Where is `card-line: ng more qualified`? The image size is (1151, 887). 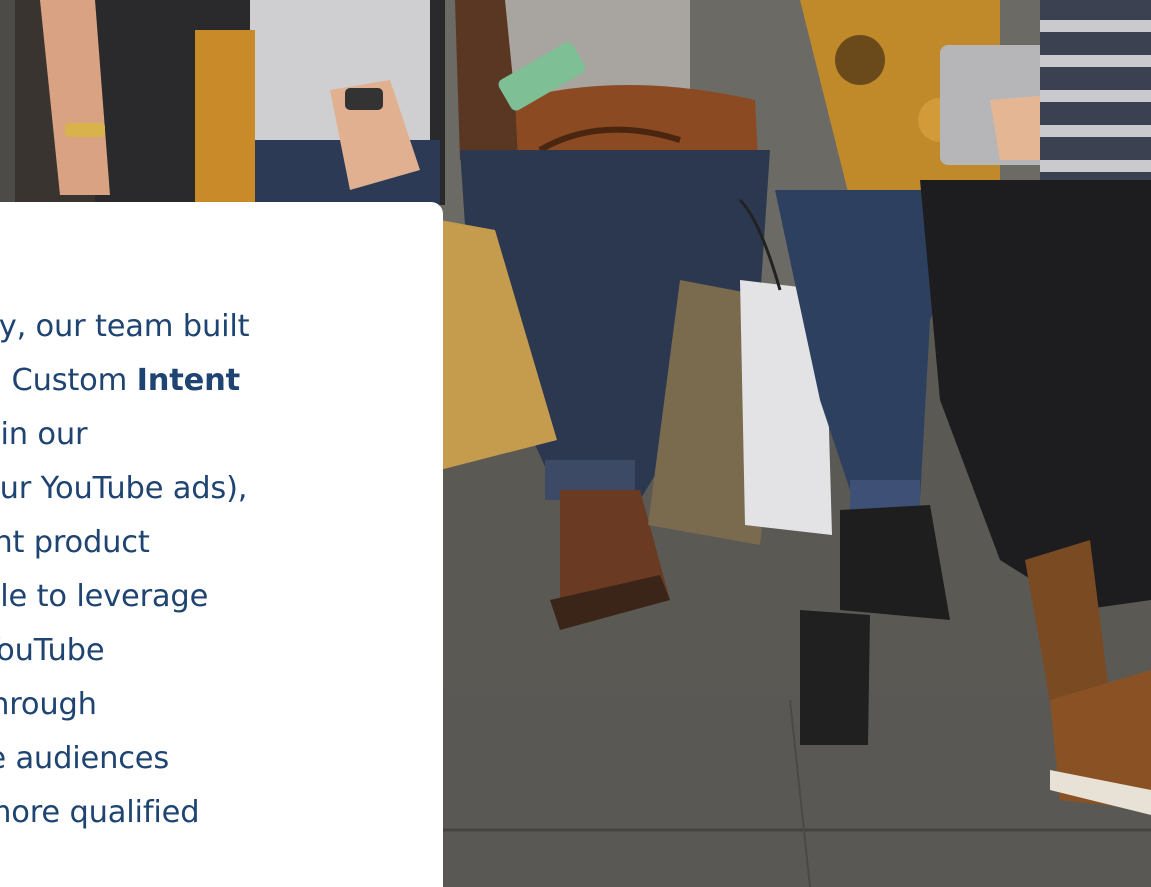
card-line: ng more qualified is located at coordinates (100, 812).